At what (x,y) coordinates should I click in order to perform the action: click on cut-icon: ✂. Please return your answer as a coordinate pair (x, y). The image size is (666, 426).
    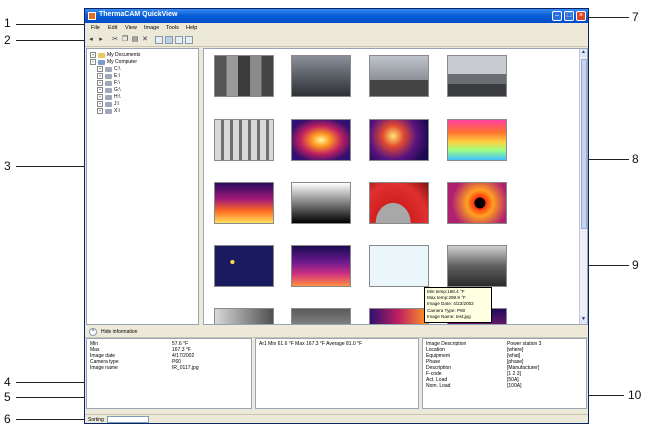
    Looking at the image, I should click on (115, 40).